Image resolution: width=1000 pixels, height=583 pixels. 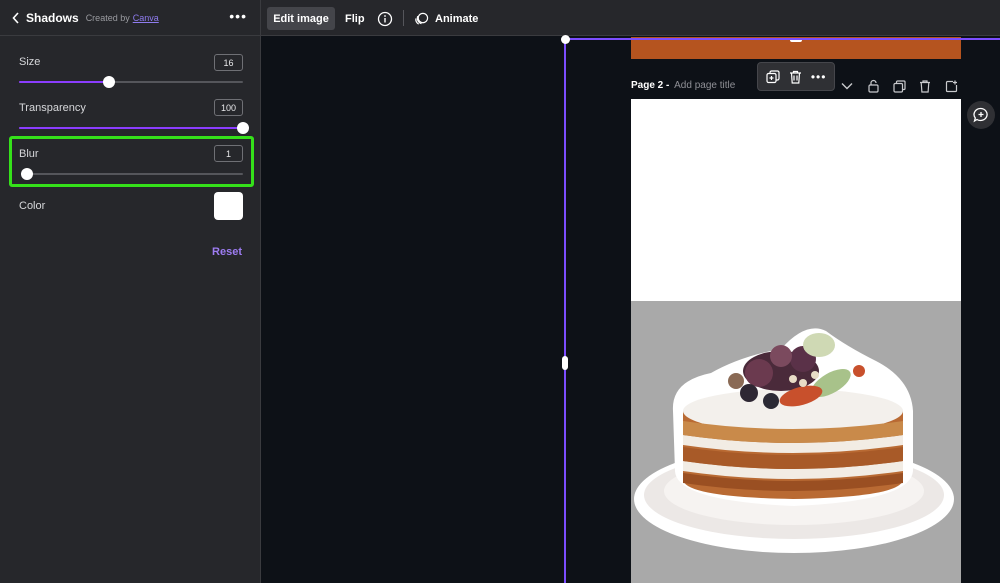 What do you see at coordinates (650, 85) in the screenshot?
I see `page-number: Page 2 -` at bounding box center [650, 85].